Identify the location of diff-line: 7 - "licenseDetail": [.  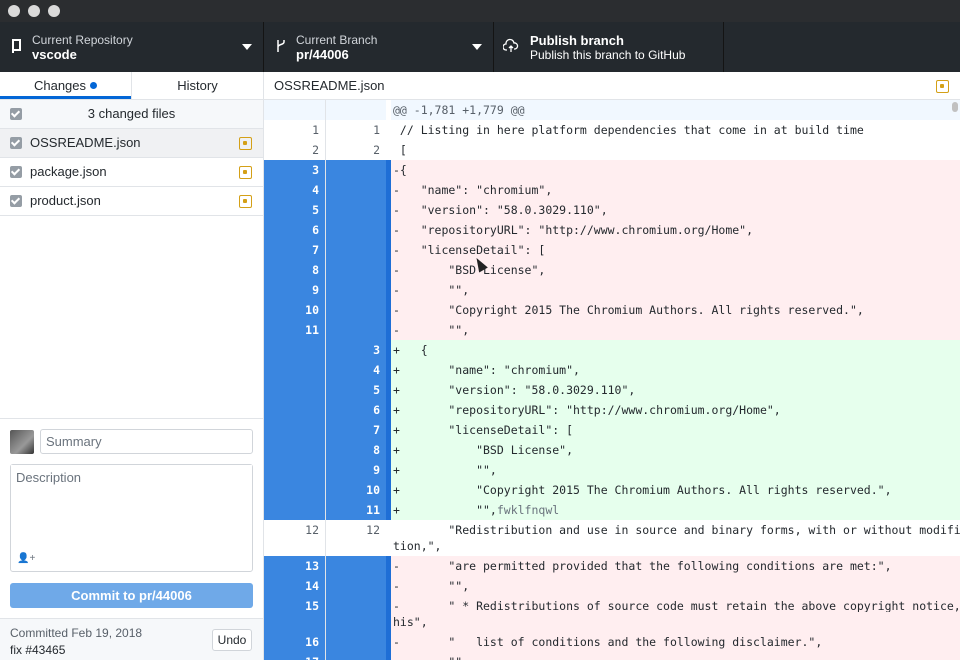
(612, 250).